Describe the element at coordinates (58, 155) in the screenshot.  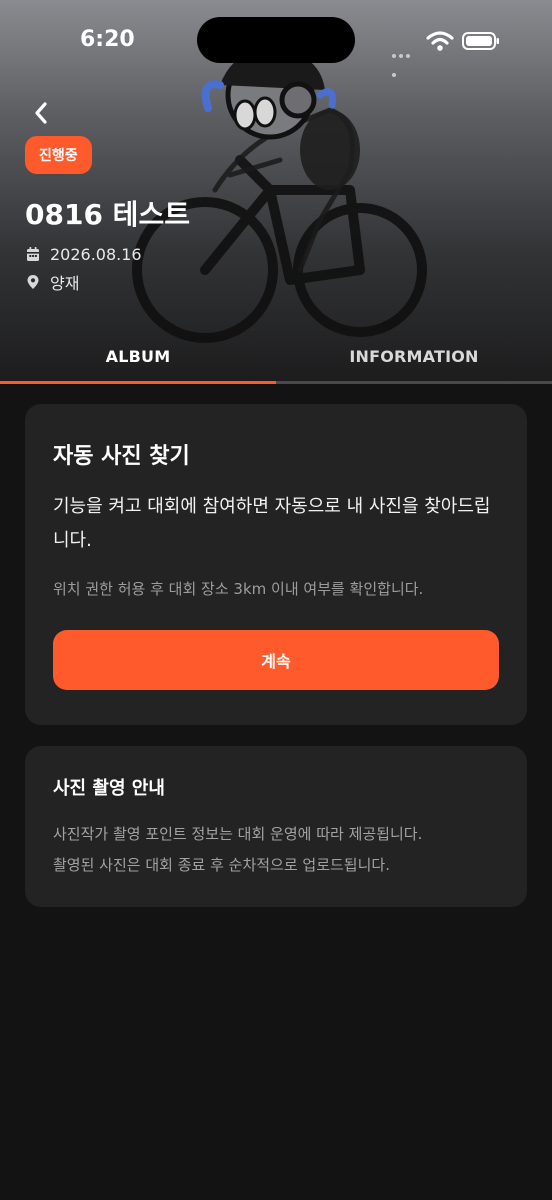
I see `status-badge: 진행중` at that location.